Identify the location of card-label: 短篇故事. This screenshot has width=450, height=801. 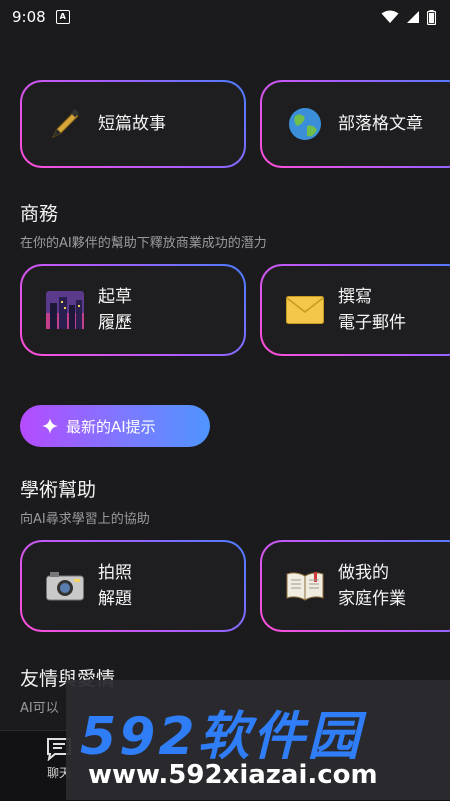
(132, 124).